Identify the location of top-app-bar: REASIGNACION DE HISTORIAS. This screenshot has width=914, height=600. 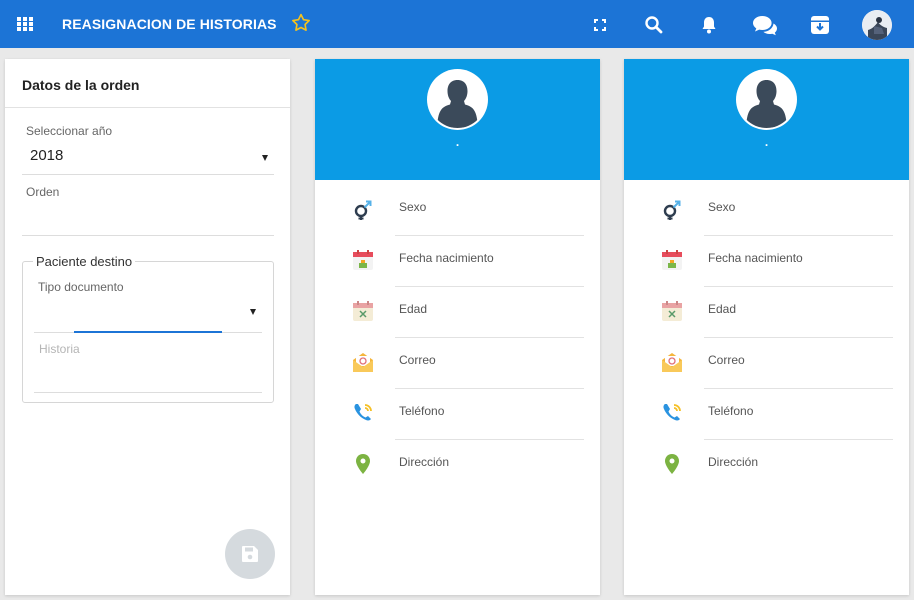
(457, 24).